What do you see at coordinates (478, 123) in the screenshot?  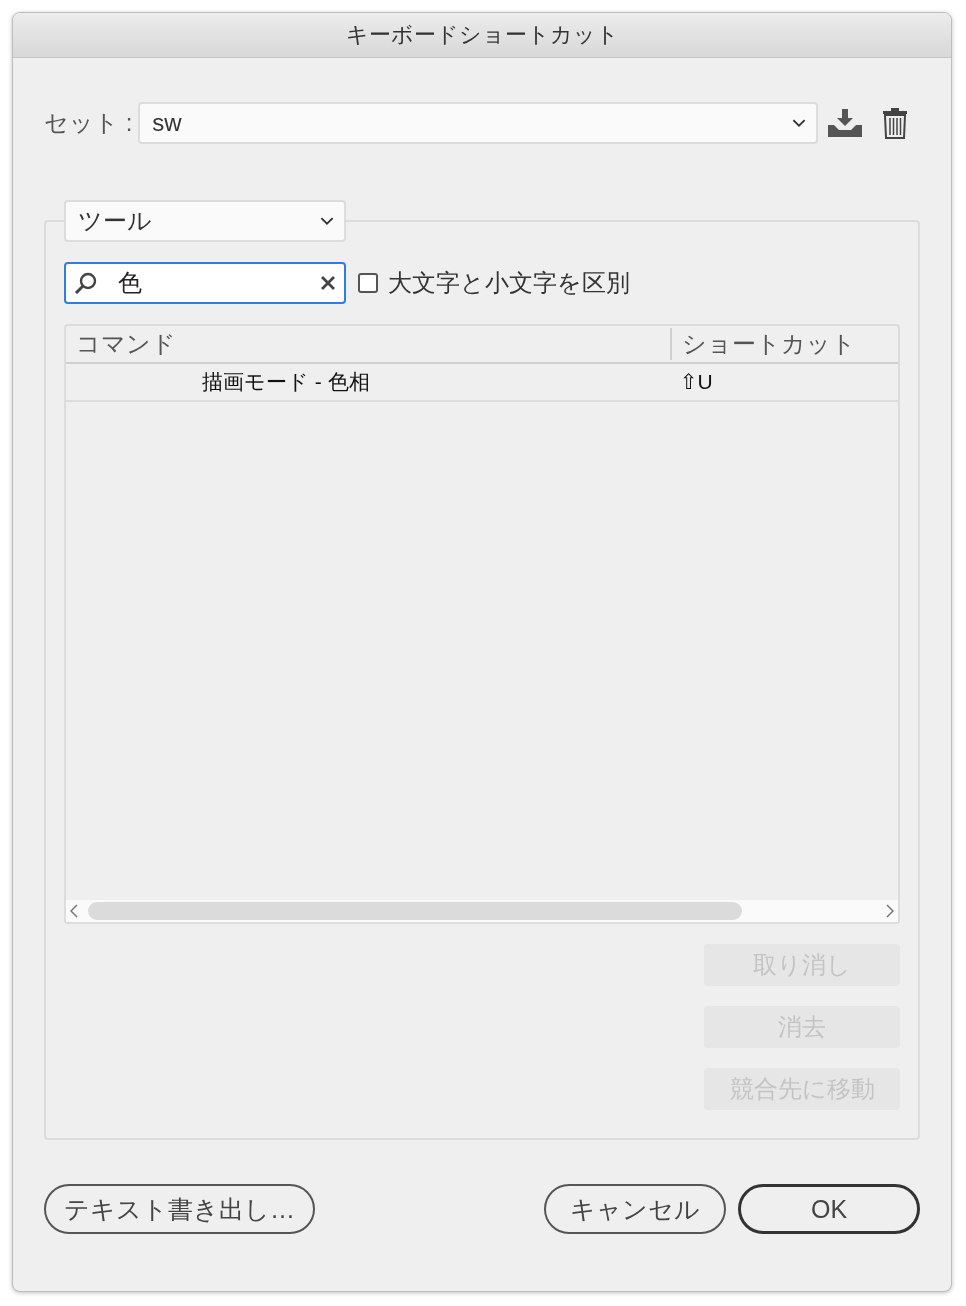 I see `set-dropdown: sw` at bounding box center [478, 123].